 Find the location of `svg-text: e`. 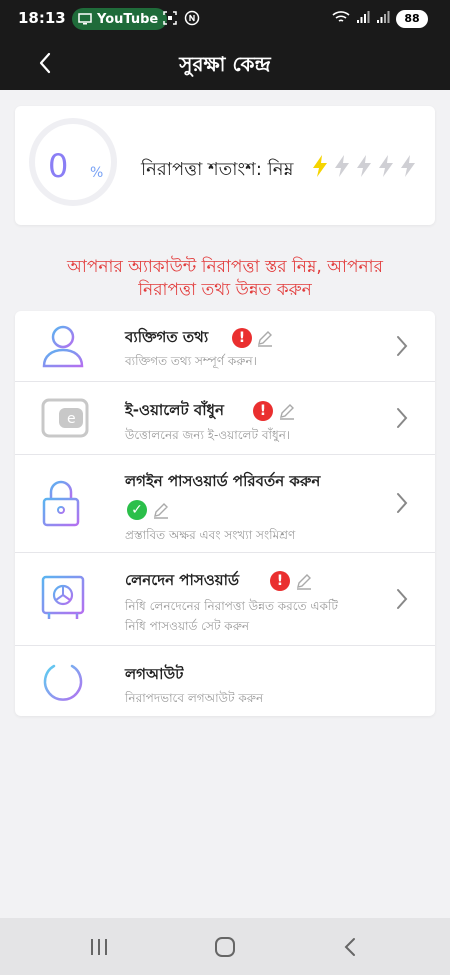

svg-text: e is located at coordinates (71, 419).